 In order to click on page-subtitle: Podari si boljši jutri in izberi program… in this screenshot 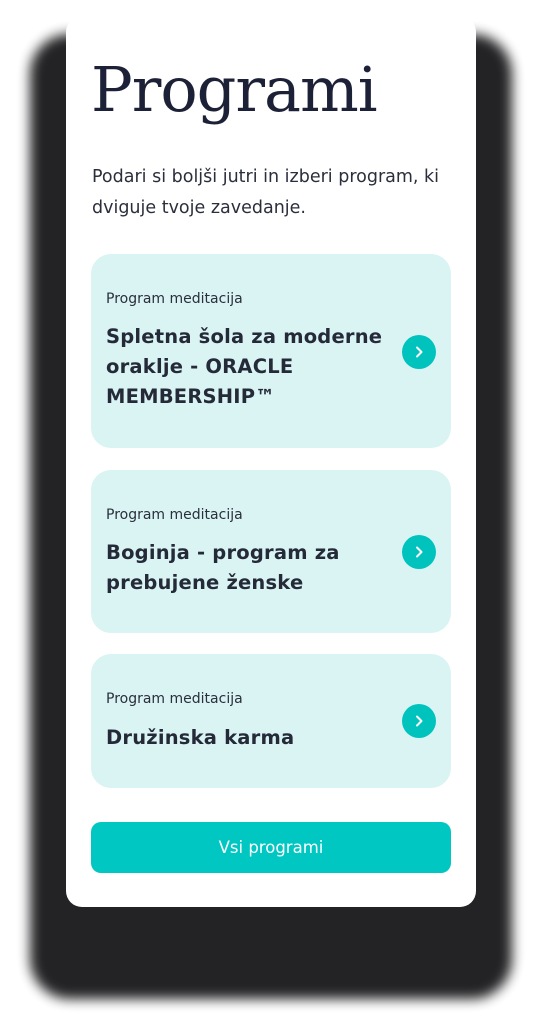, I will do `click(266, 192)`.